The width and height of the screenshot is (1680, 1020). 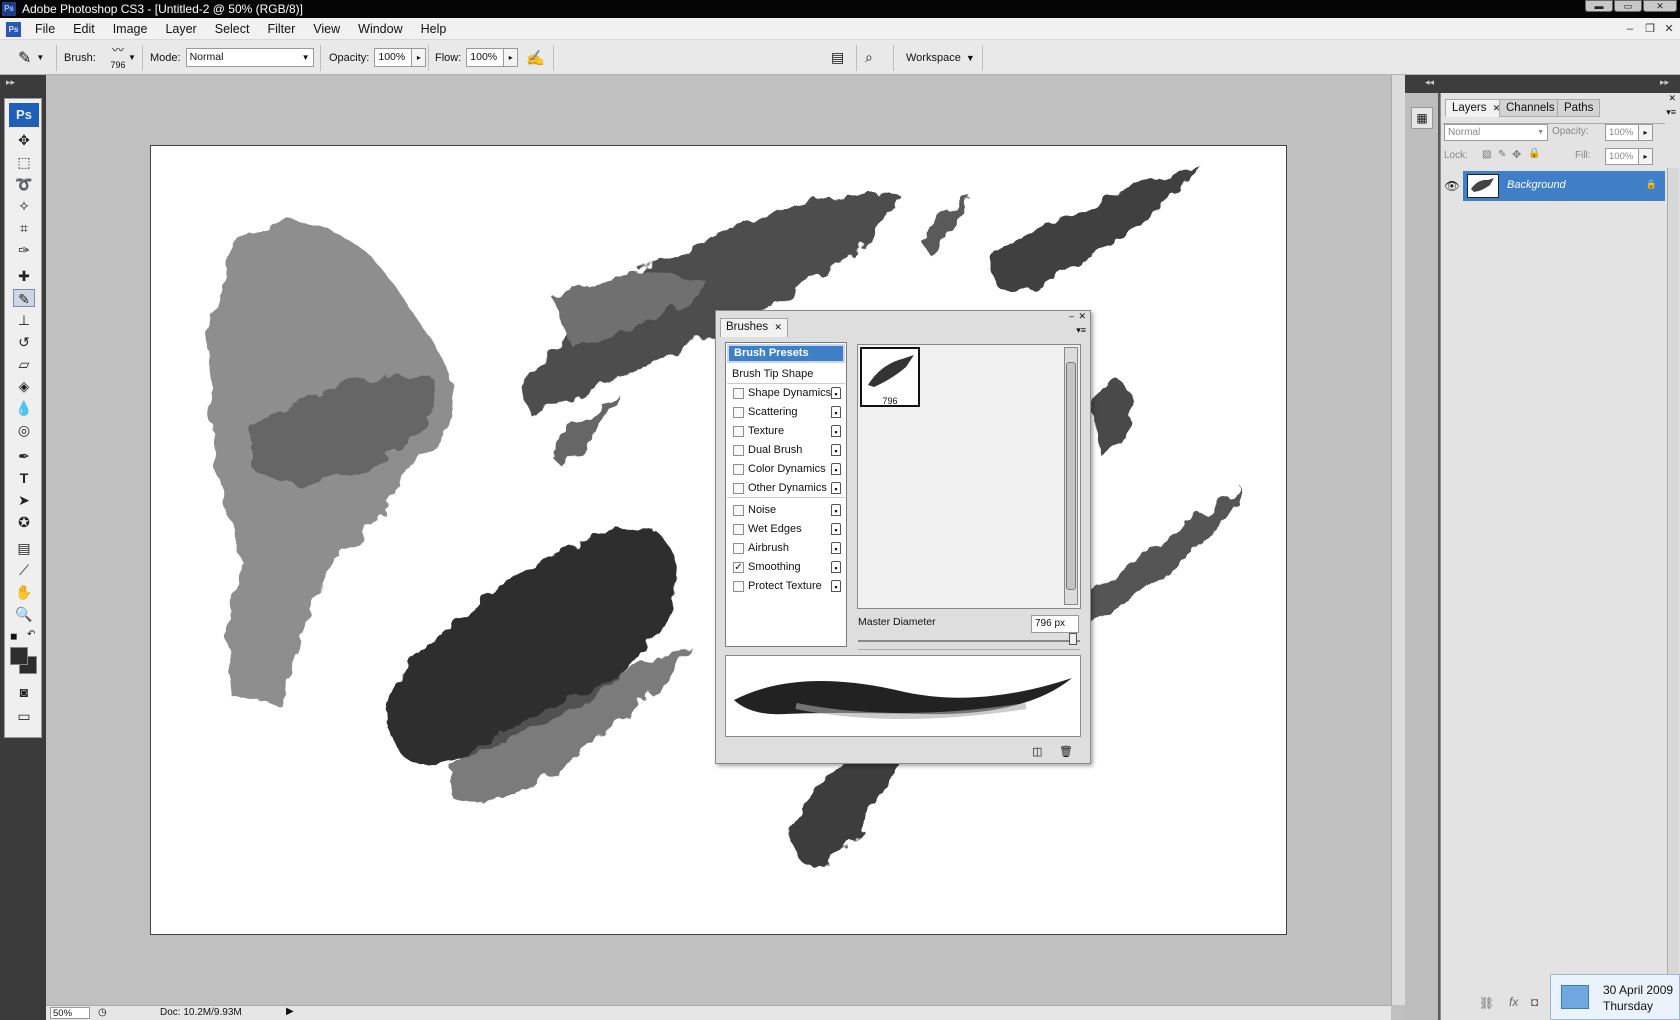 I want to click on lock-position-icon: ✥, so click(x=1516, y=154).